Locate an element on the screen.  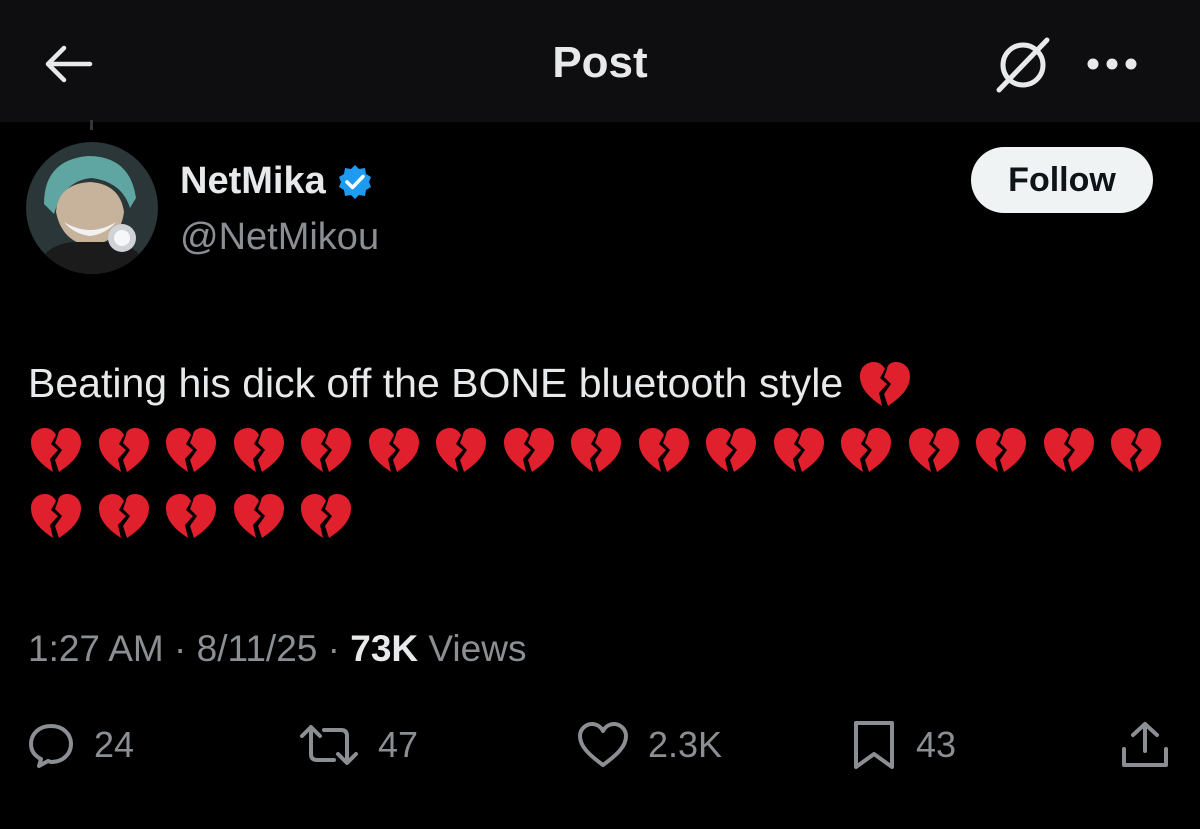
share-icon is located at coordinates (1145, 744).